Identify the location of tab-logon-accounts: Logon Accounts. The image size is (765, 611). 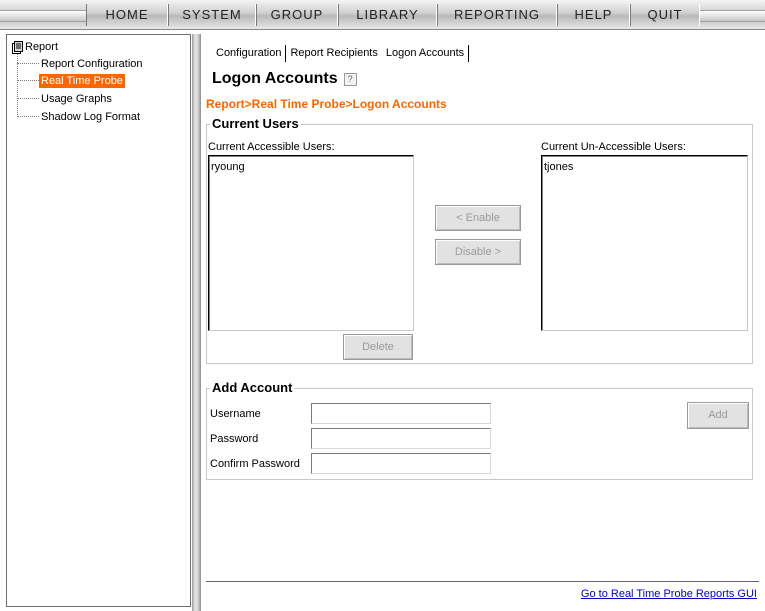
(425, 53).